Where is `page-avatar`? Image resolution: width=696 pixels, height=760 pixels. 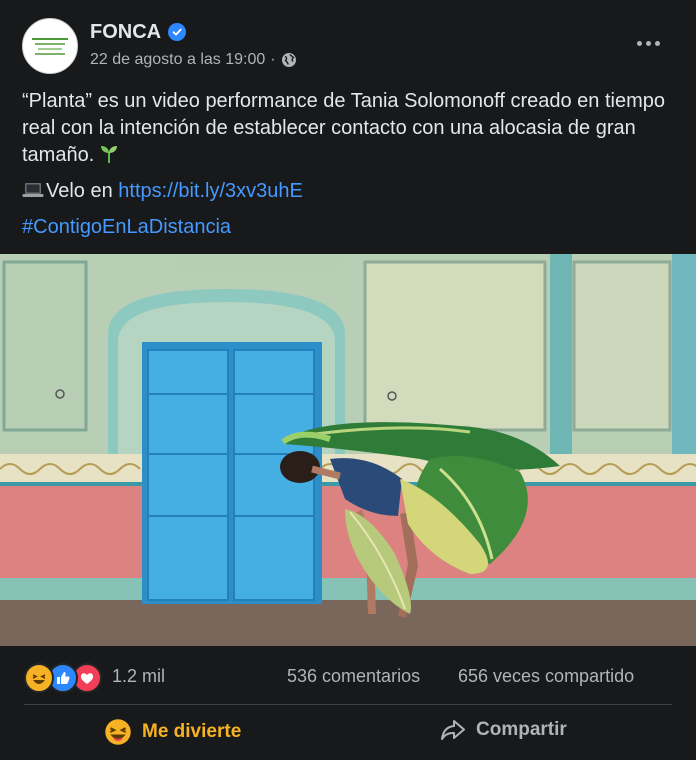 page-avatar is located at coordinates (50, 46).